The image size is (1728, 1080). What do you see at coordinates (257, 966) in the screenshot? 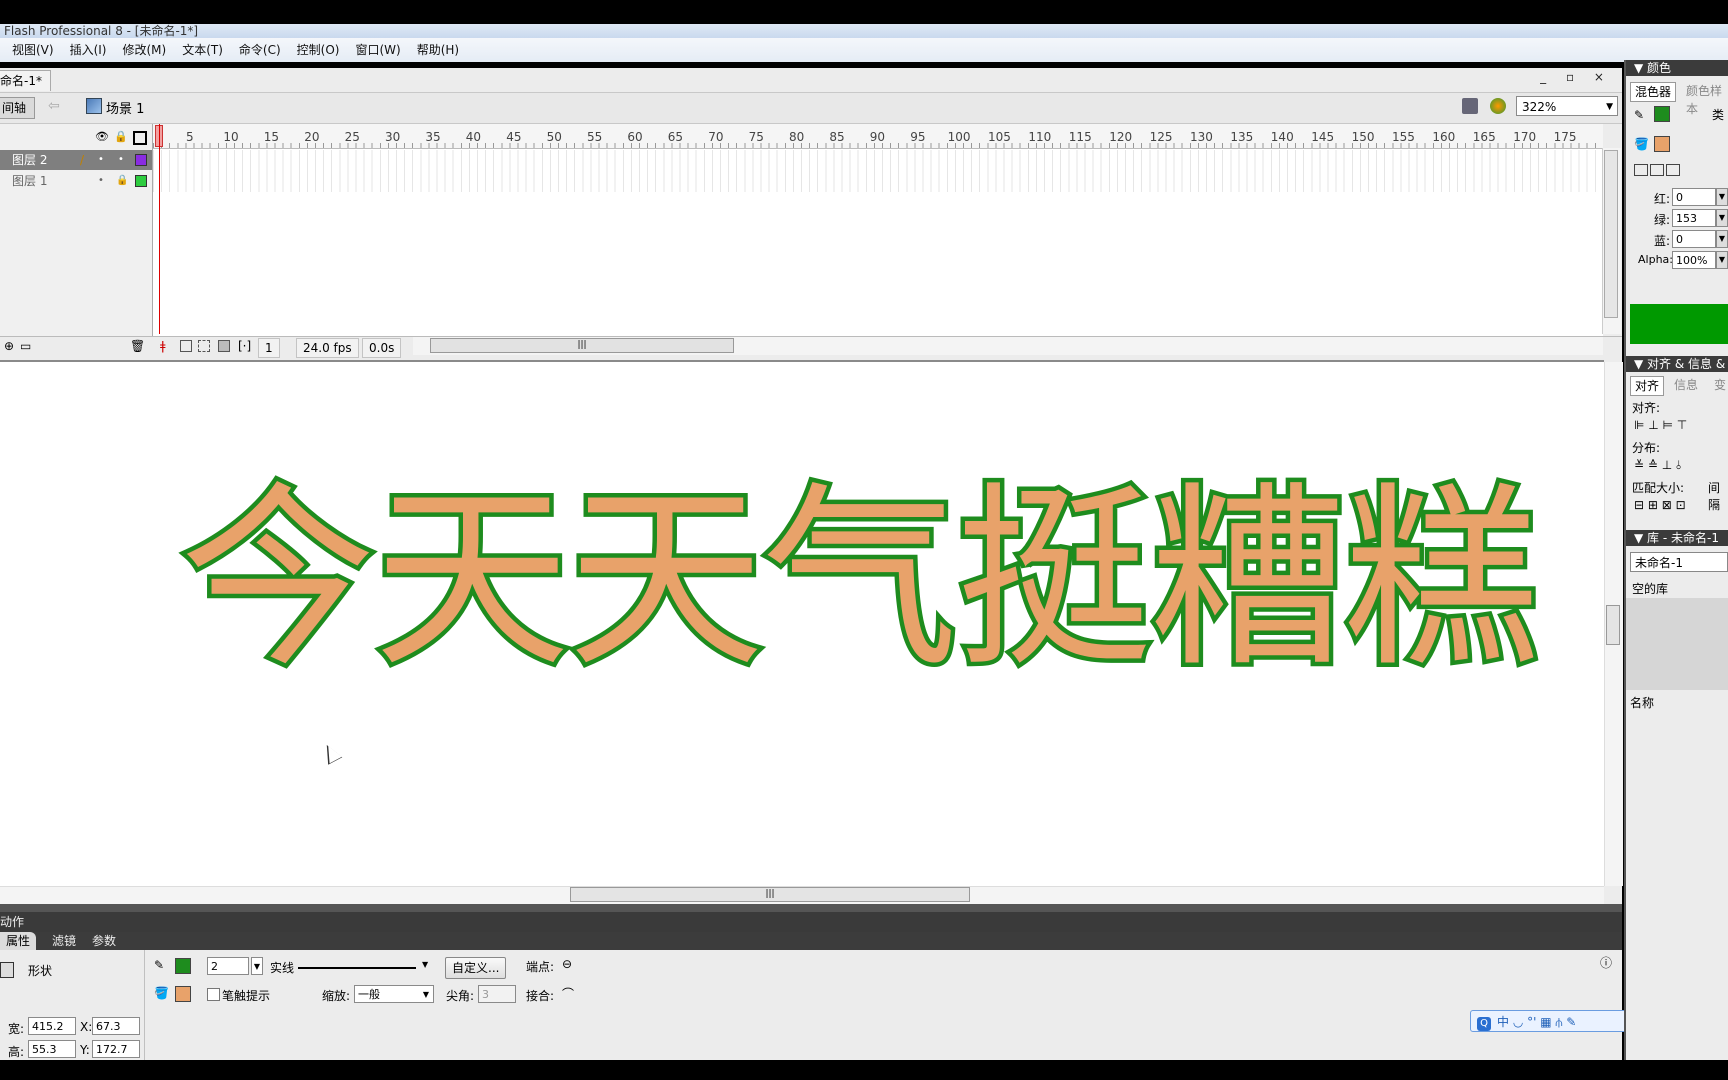
I see `stroke-height-dropdown: ▼` at bounding box center [257, 966].